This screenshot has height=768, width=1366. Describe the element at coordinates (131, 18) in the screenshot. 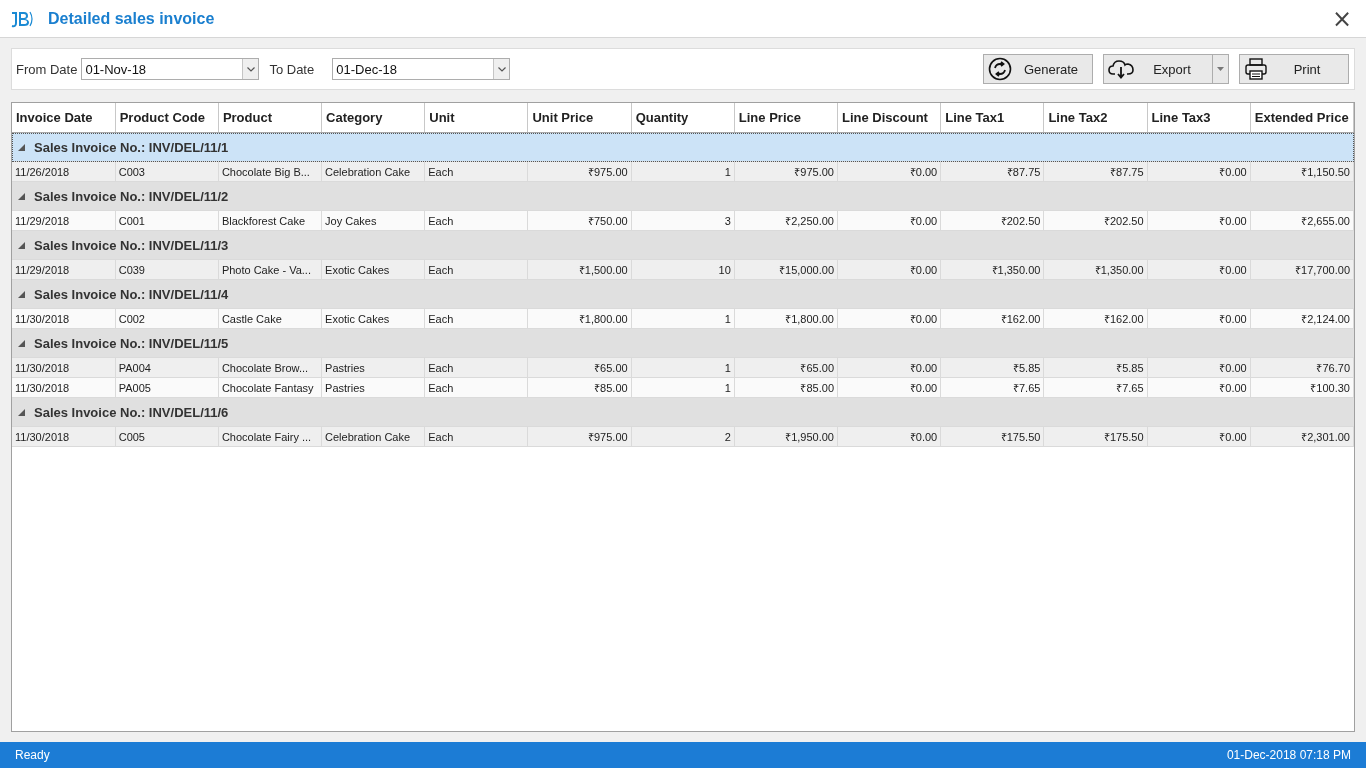

I see `window-title: Detailed sales invoice` at that location.